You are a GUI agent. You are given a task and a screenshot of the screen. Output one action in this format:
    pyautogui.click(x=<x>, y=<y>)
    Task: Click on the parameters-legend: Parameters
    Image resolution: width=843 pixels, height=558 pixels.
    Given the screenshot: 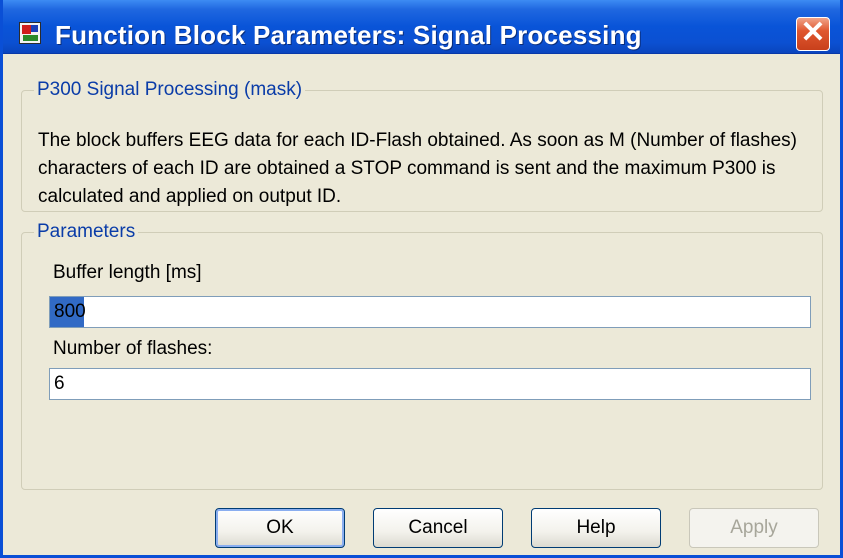 What is the action you would take?
    pyautogui.click(x=86, y=232)
    